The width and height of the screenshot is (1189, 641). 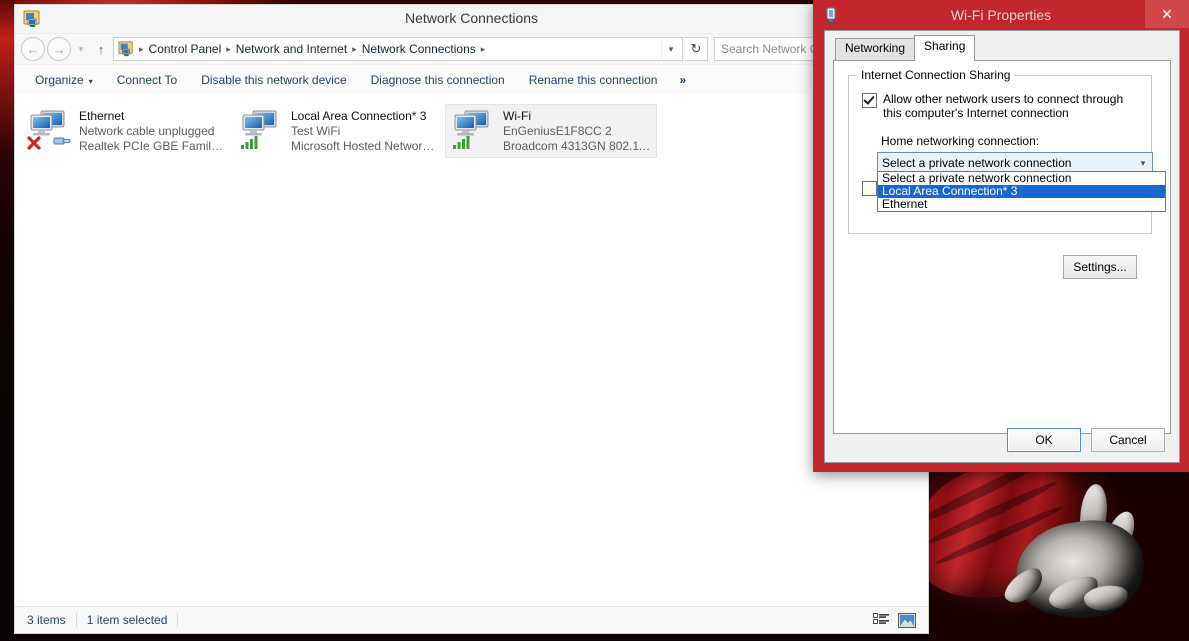 I want to click on wallpaper-left-strip, so click(x=7, y=320).